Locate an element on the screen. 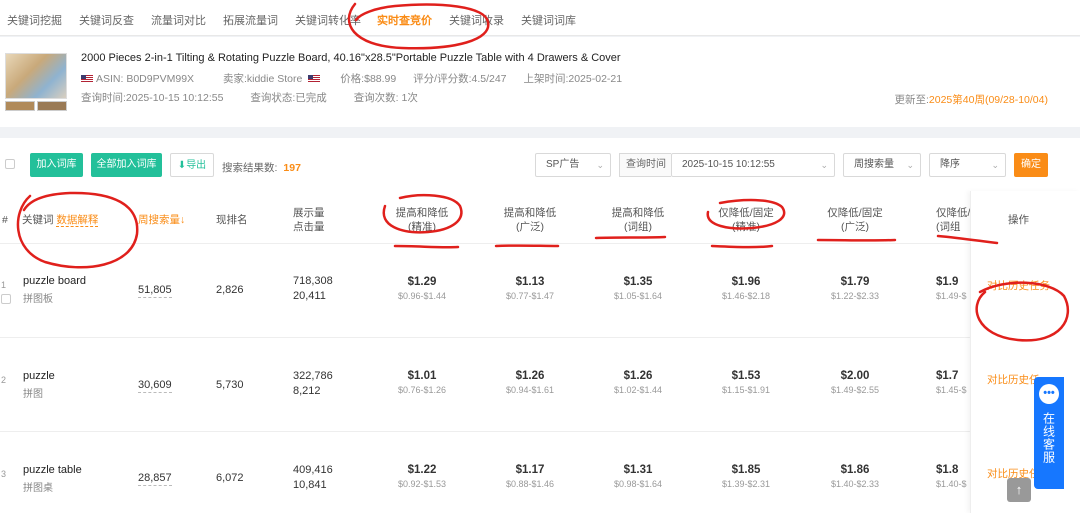 This screenshot has width=1080, height=513. query-count: 查询次数: 1次 is located at coordinates (385, 98).